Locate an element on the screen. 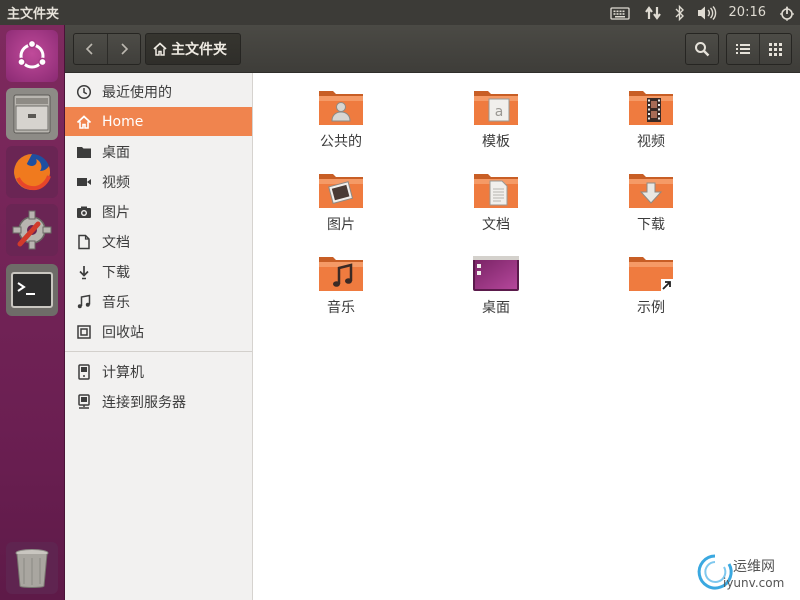 The width and height of the screenshot is (800, 600). search-button is located at coordinates (702, 49).